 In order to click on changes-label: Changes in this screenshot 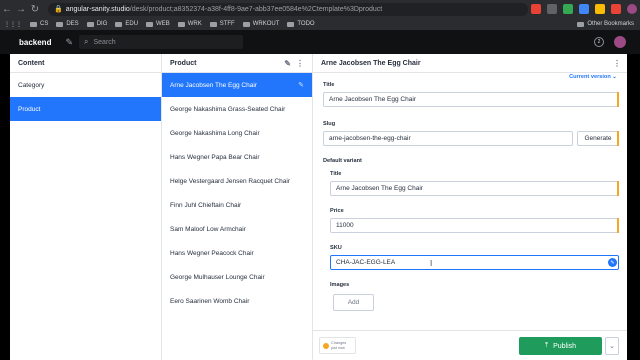, I will do `click(339, 343)`.